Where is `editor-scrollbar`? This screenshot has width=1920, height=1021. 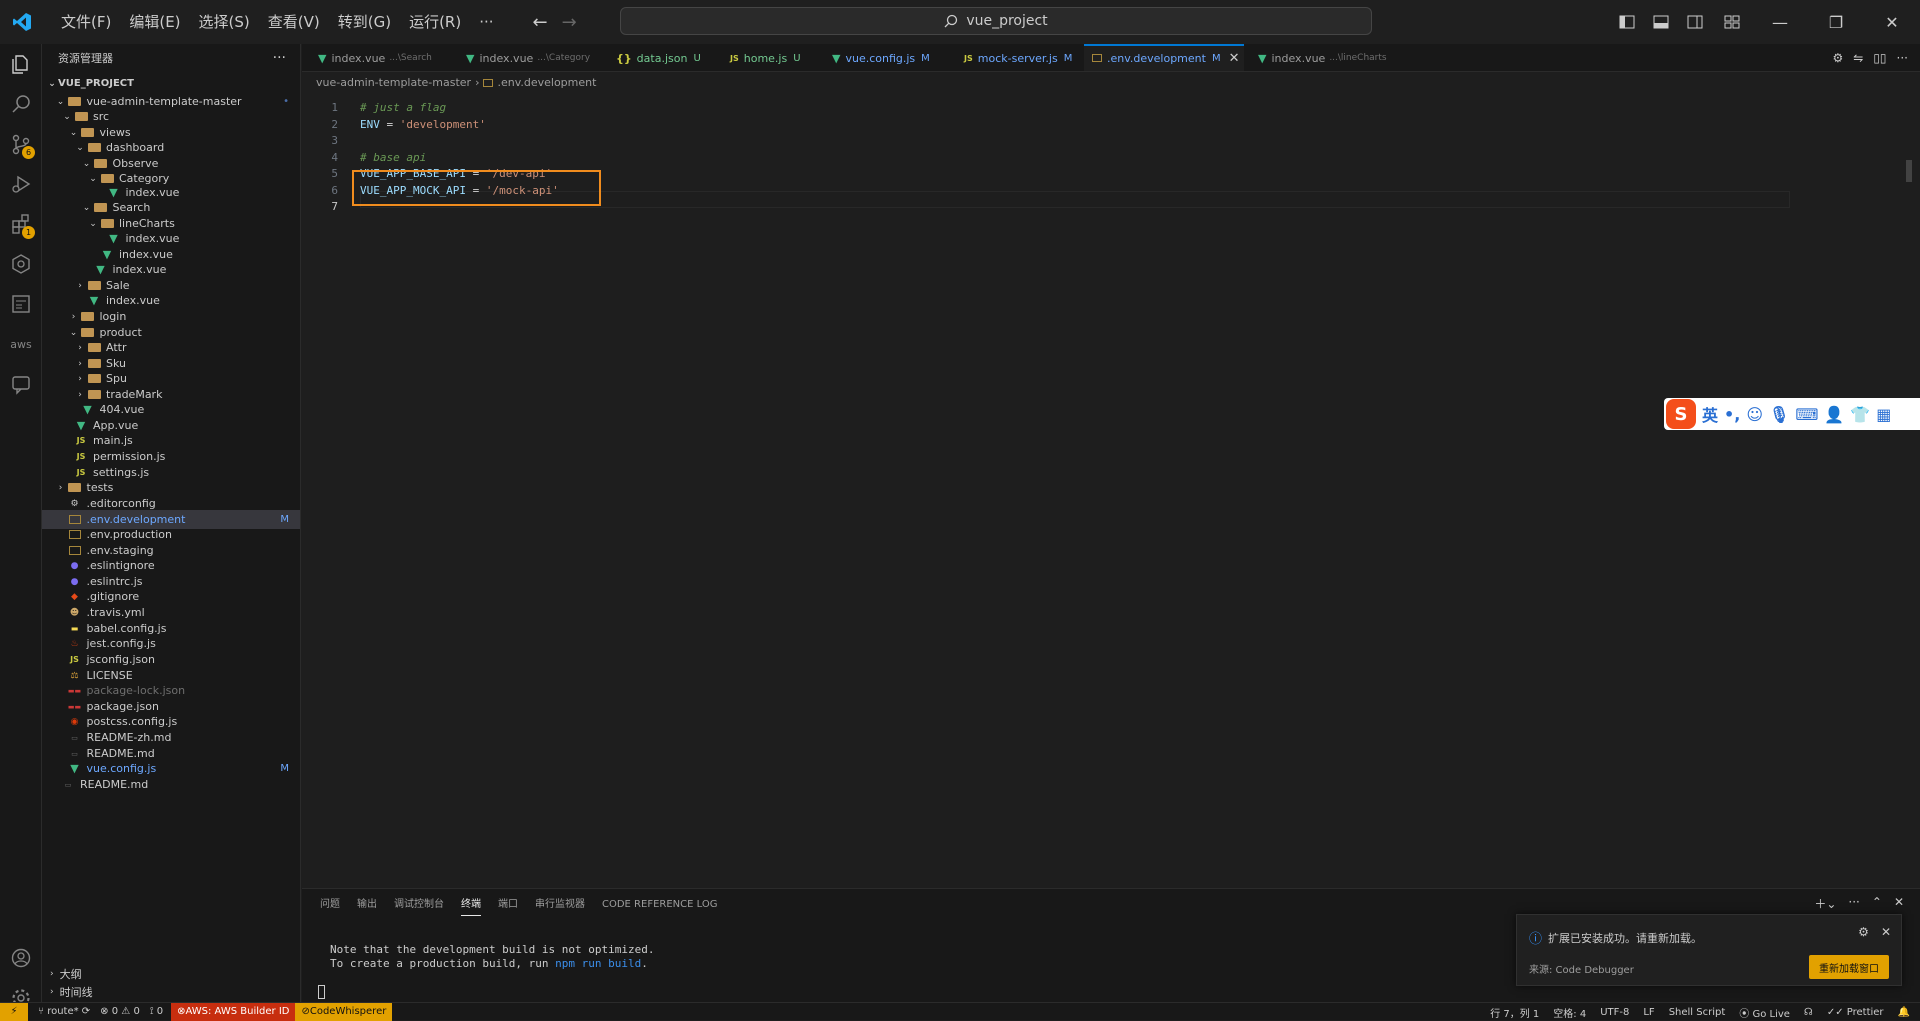 editor-scrollbar is located at coordinates (1909, 171).